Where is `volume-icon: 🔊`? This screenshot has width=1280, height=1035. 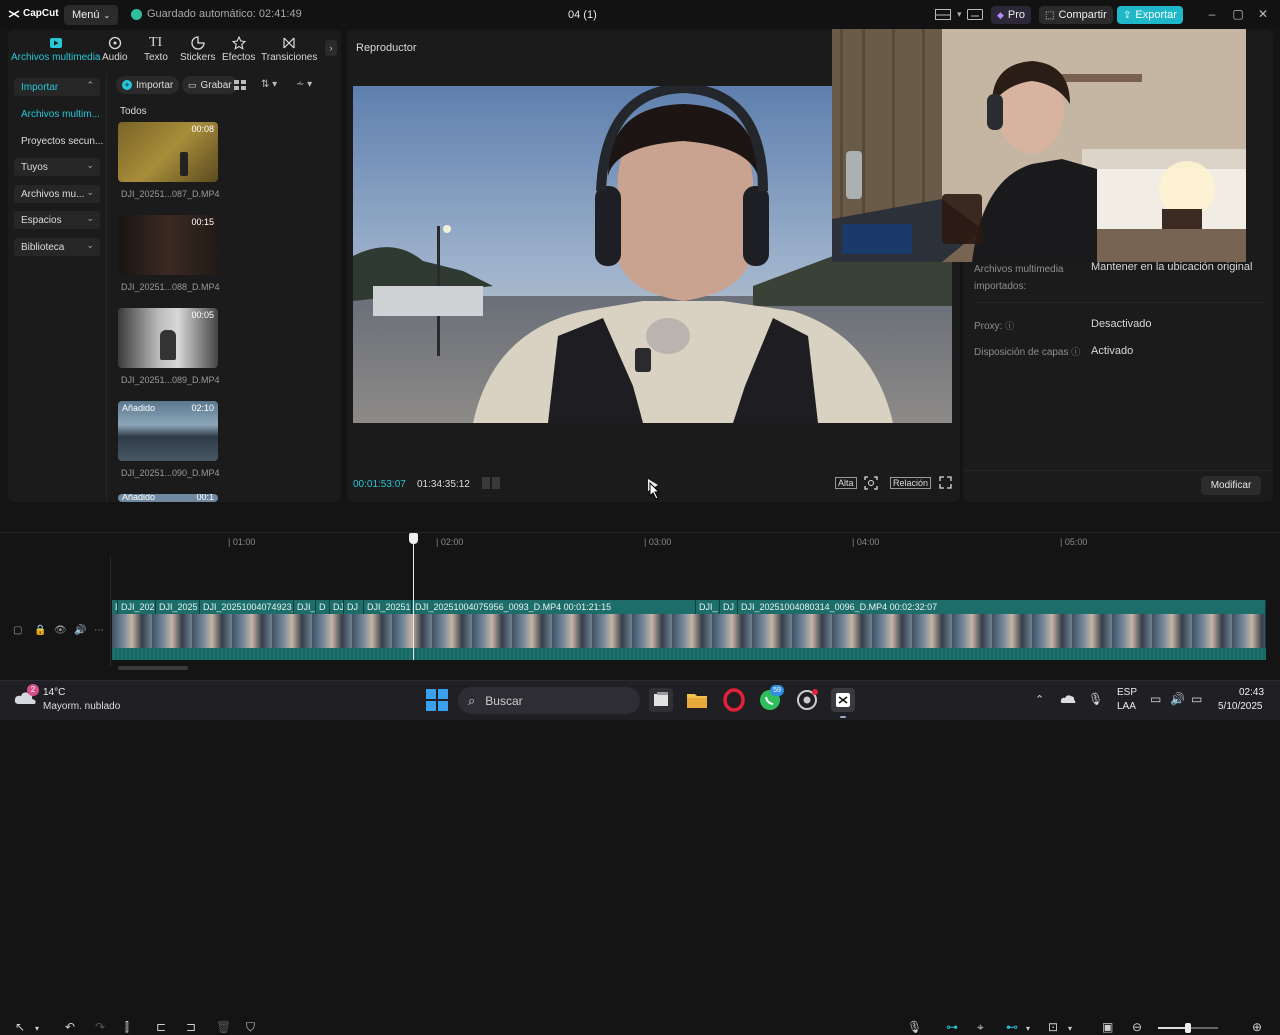
volume-icon: 🔊 is located at coordinates (1177, 699).